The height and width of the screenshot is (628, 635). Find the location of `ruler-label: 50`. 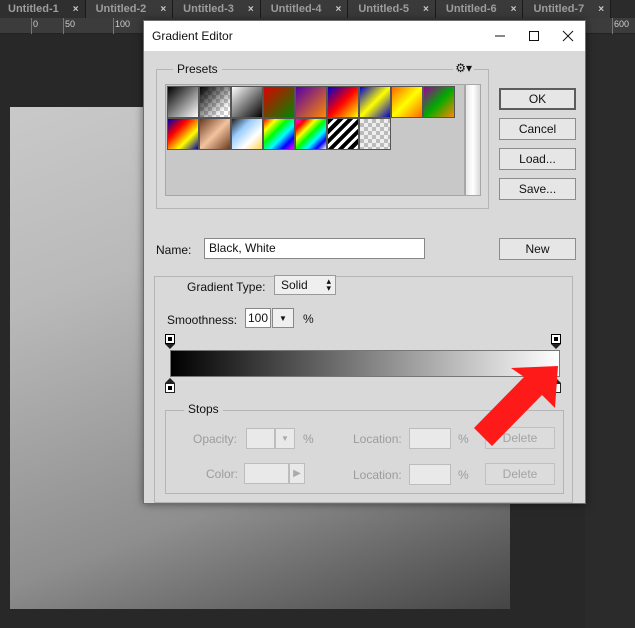

ruler-label: 50 is located at coordinates (70, 24).